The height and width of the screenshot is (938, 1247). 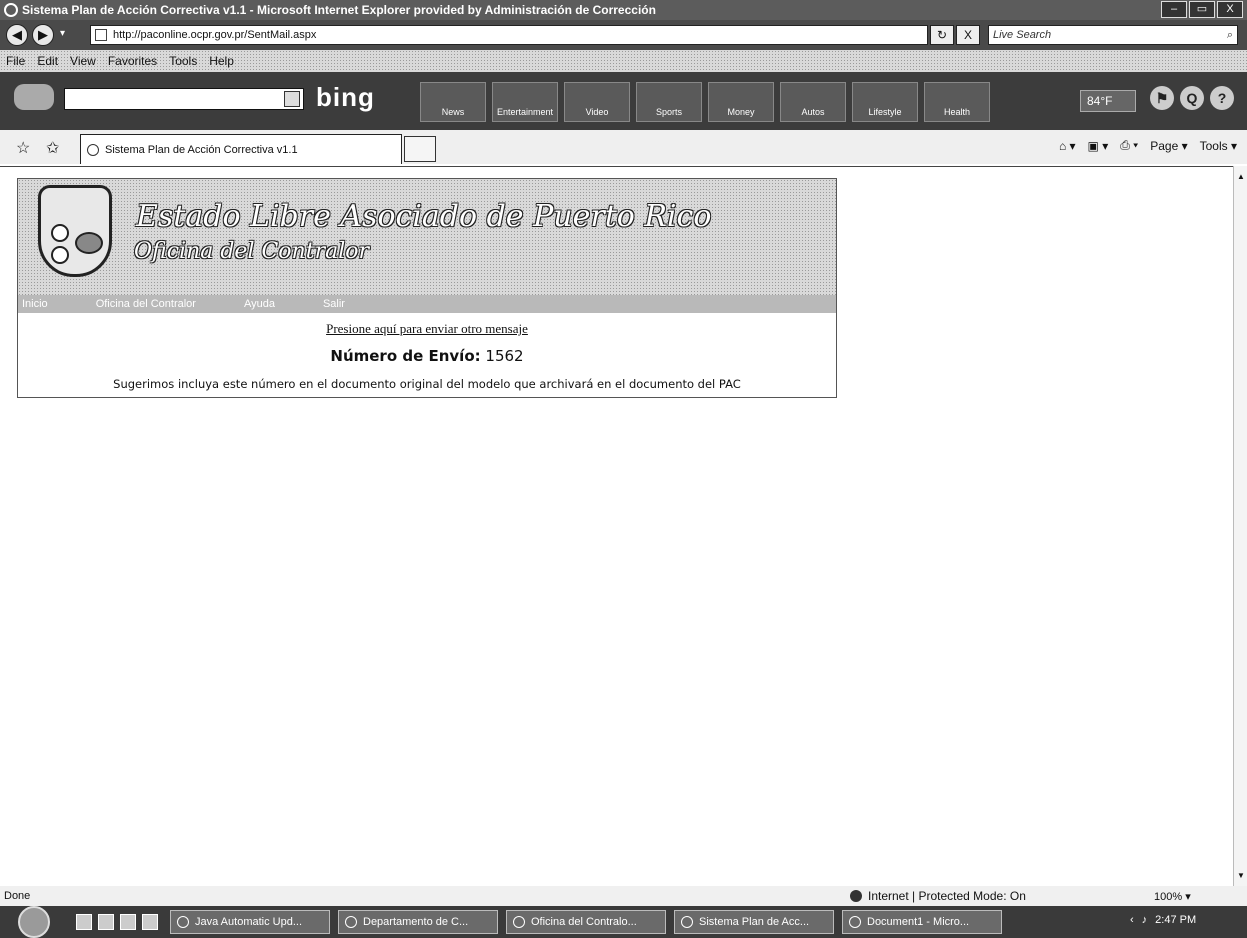 What do you see at coordinates (1098, 146) in the screenshot?
I see `feeds-button: ▣ ▾` at bounding box center [1098, 146].